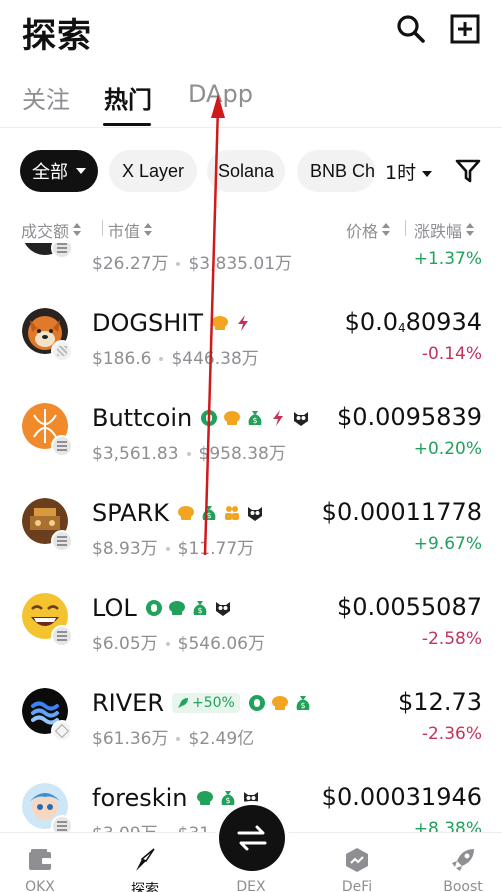 The height and width of the screenshot is (892, 502). I want to click on chevron-down-icon, so click(427, 173).